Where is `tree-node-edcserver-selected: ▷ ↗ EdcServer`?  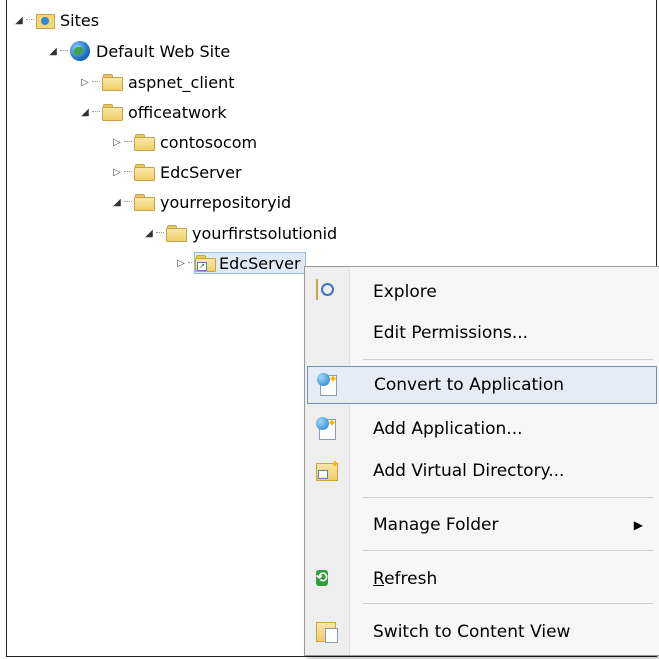
tree-node-edcserver-selected: ▷ ↗ EdcServer is located at coordinates (241, 263).